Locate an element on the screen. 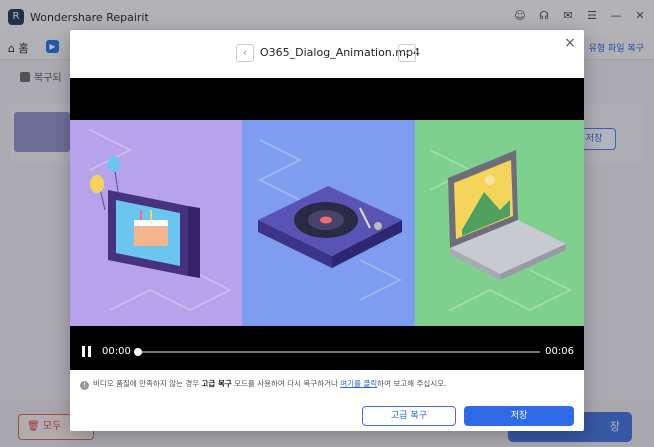  report-link: 여기를 클릭 is located at coordinates (358, 383).